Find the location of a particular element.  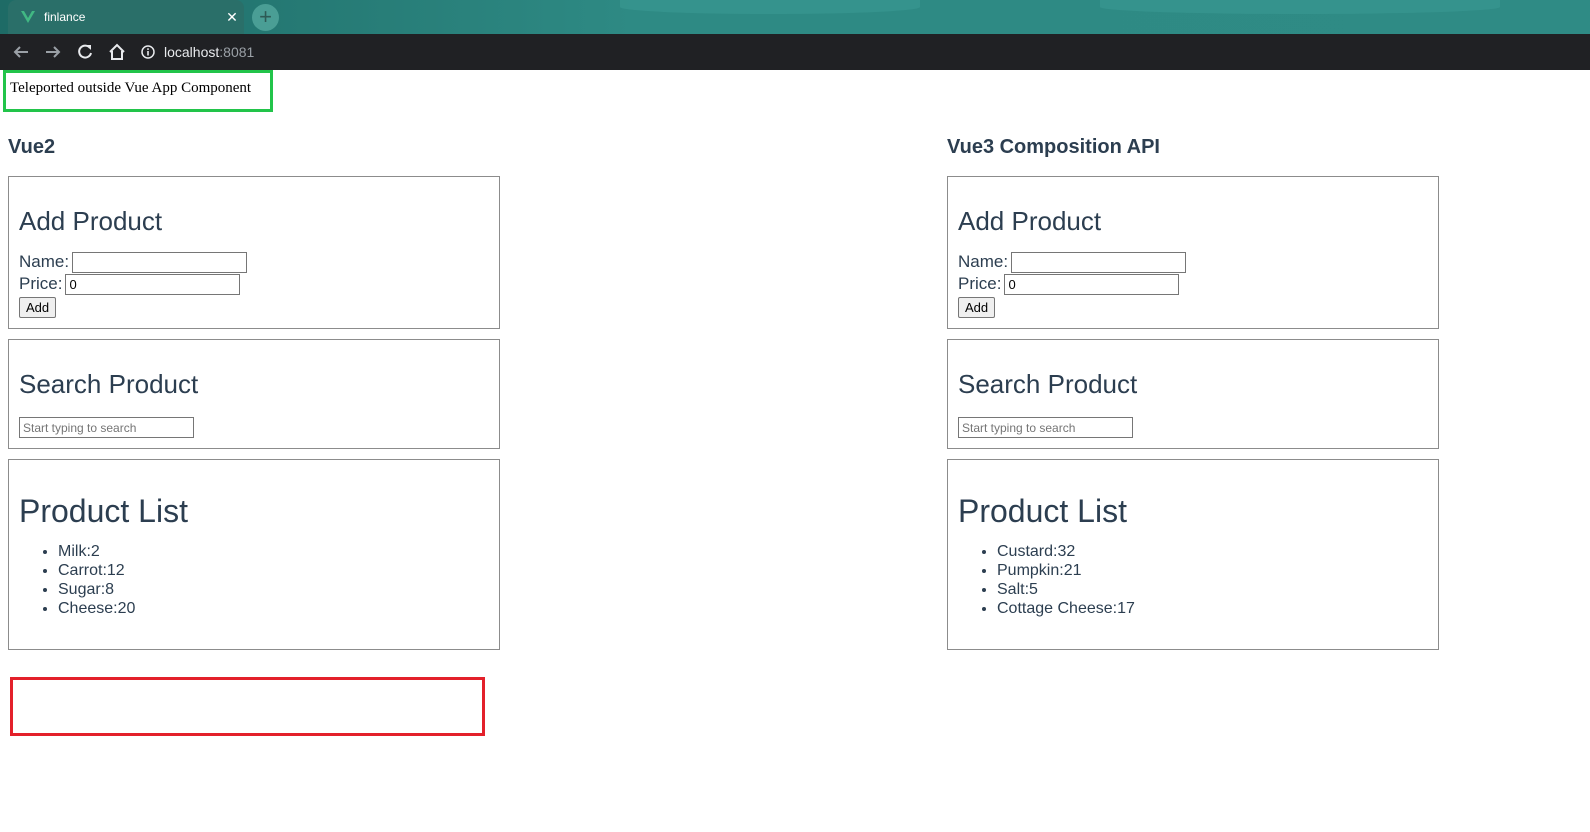

empty-highlight-box is located at coordinates (247, 706).